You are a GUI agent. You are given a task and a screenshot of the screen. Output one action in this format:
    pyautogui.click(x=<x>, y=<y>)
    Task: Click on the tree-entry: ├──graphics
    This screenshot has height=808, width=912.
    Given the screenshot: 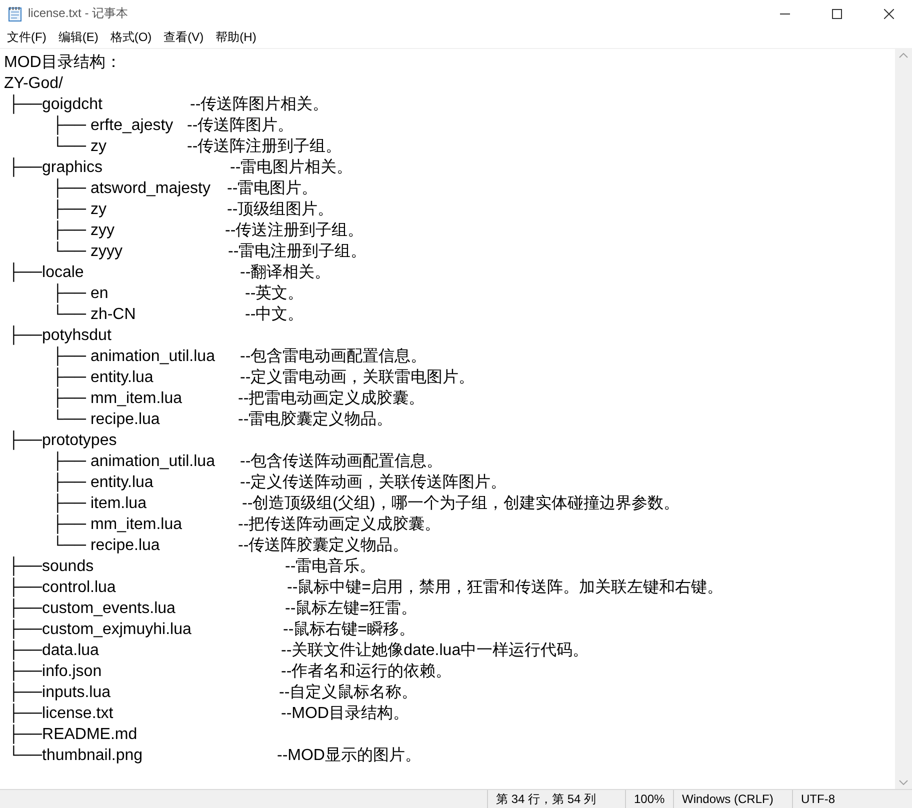 What is the action you would take?
    pyautogui.click(x=56, y=167)
    